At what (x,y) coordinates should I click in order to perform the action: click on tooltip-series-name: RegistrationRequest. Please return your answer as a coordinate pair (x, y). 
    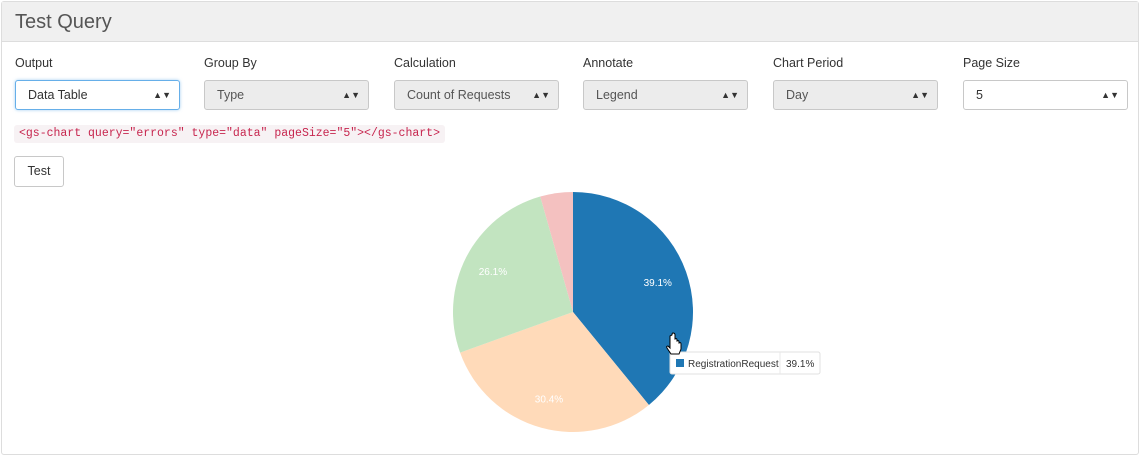
    Looking at the image, I should click on (733, 364).